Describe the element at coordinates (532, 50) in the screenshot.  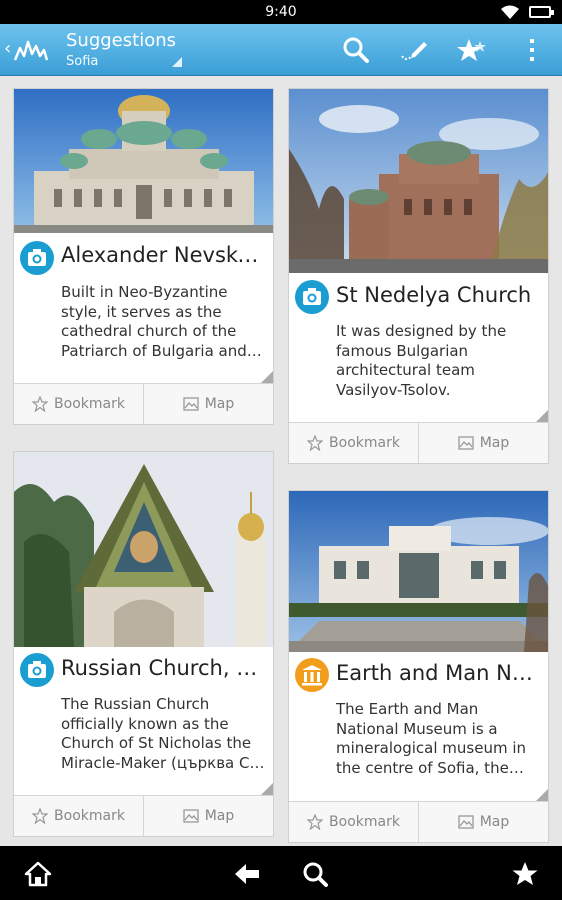
I see `overflow-menu-icon` at that location.